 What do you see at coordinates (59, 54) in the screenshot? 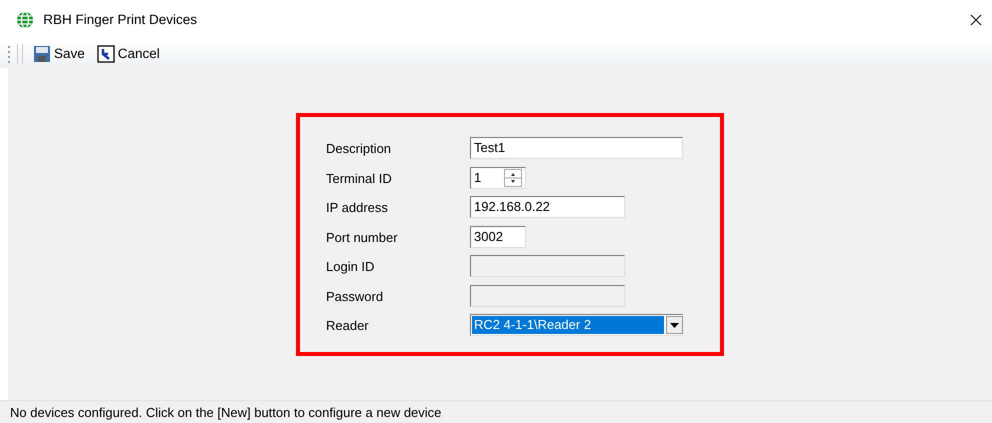
I see `save-button: Save` at bounding box center [59, 54].